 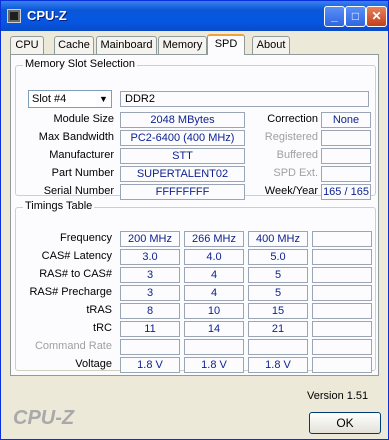 I want to click on timing-row-label: Command Rate, so click(x=73, y=346).